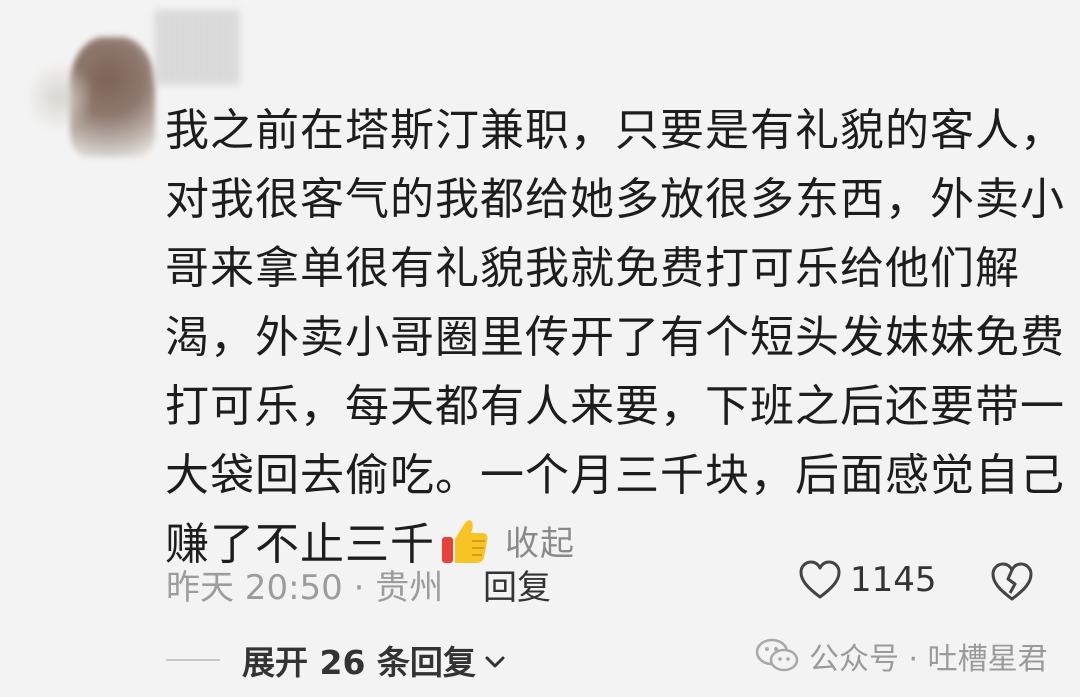  Describe the element at coordinates (777, 655) in the screenshot. I see `wechat-icon` at that location.